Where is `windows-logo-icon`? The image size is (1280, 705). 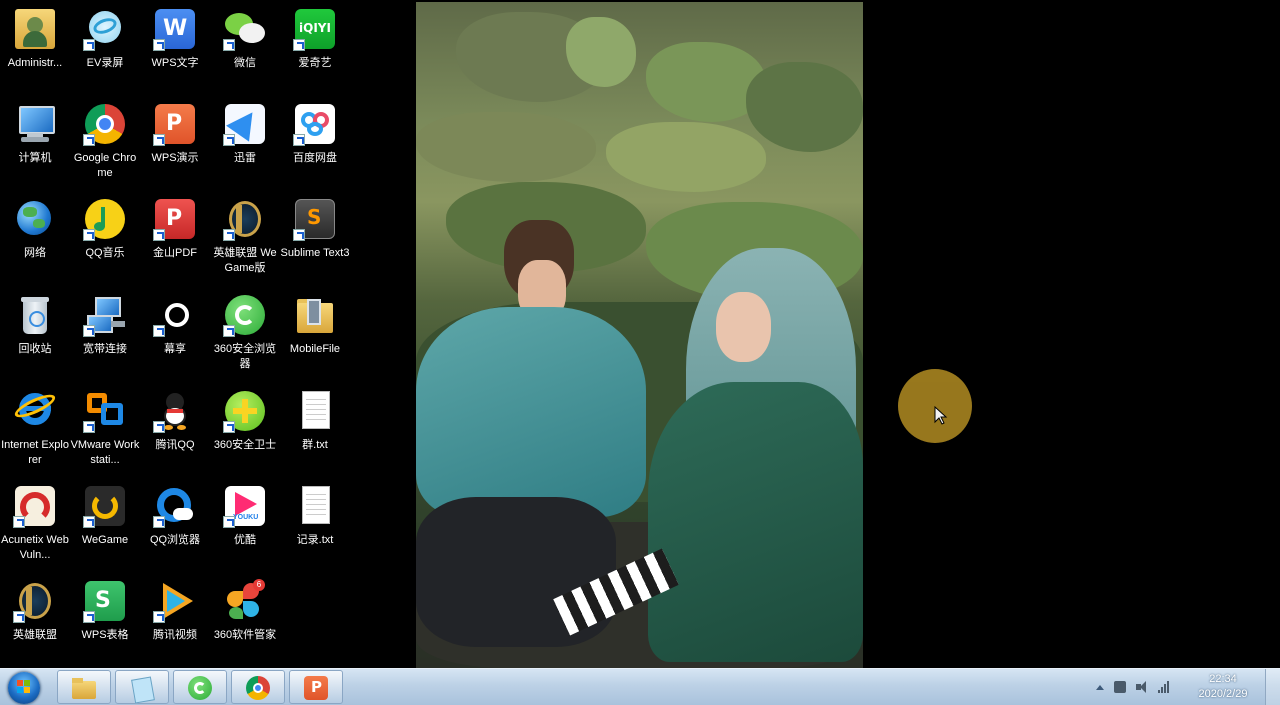 windows-logo-icon is located at coordinates (24, 688).